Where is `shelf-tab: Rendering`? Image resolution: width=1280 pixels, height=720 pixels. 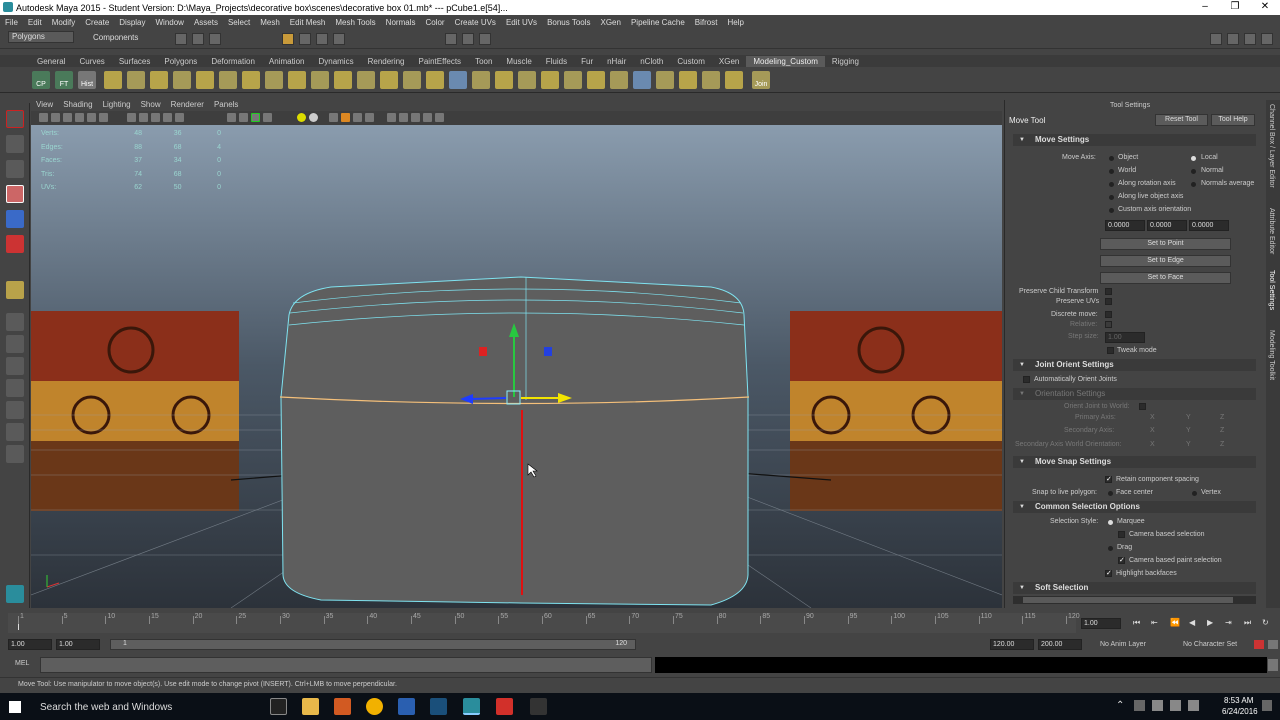
shelf-tab: Rendering is located at coordinates (386, 61).